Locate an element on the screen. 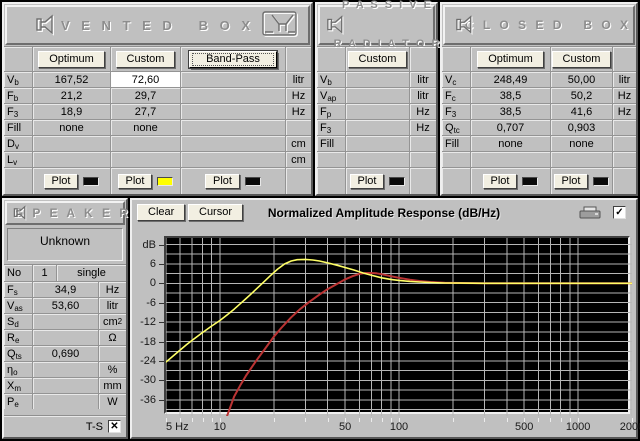 This screenshot has height=441, width=640. closed-row-label-vc: Vc is located at coordinates (456, 79).